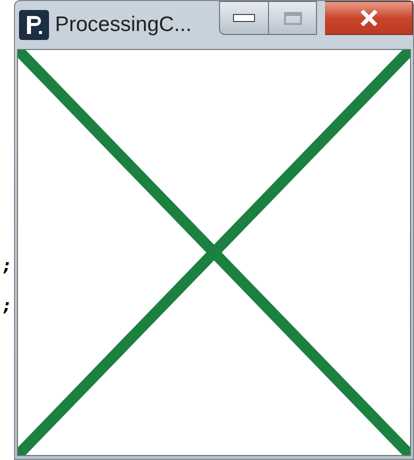 The width and height of the screenshot is (414, 460). I want to click on minimize-icon, so click(244, 18).